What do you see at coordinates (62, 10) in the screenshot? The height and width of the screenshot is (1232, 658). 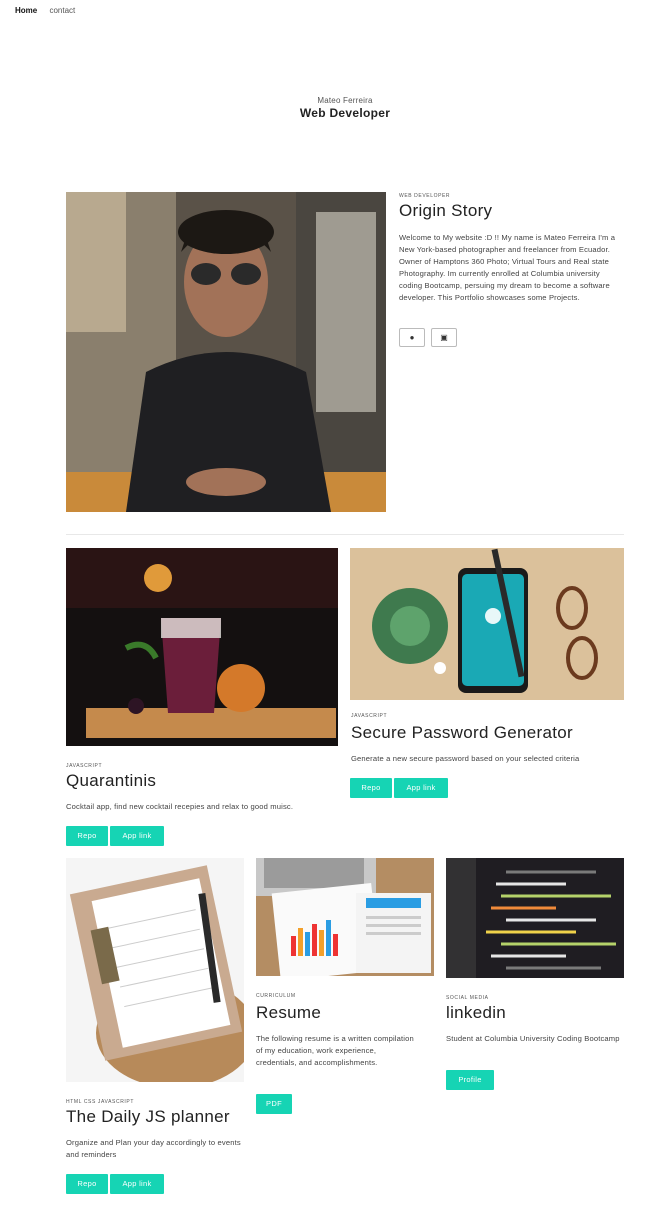 I see `nav-contact-link: contact` at bounding box center [62, 10].